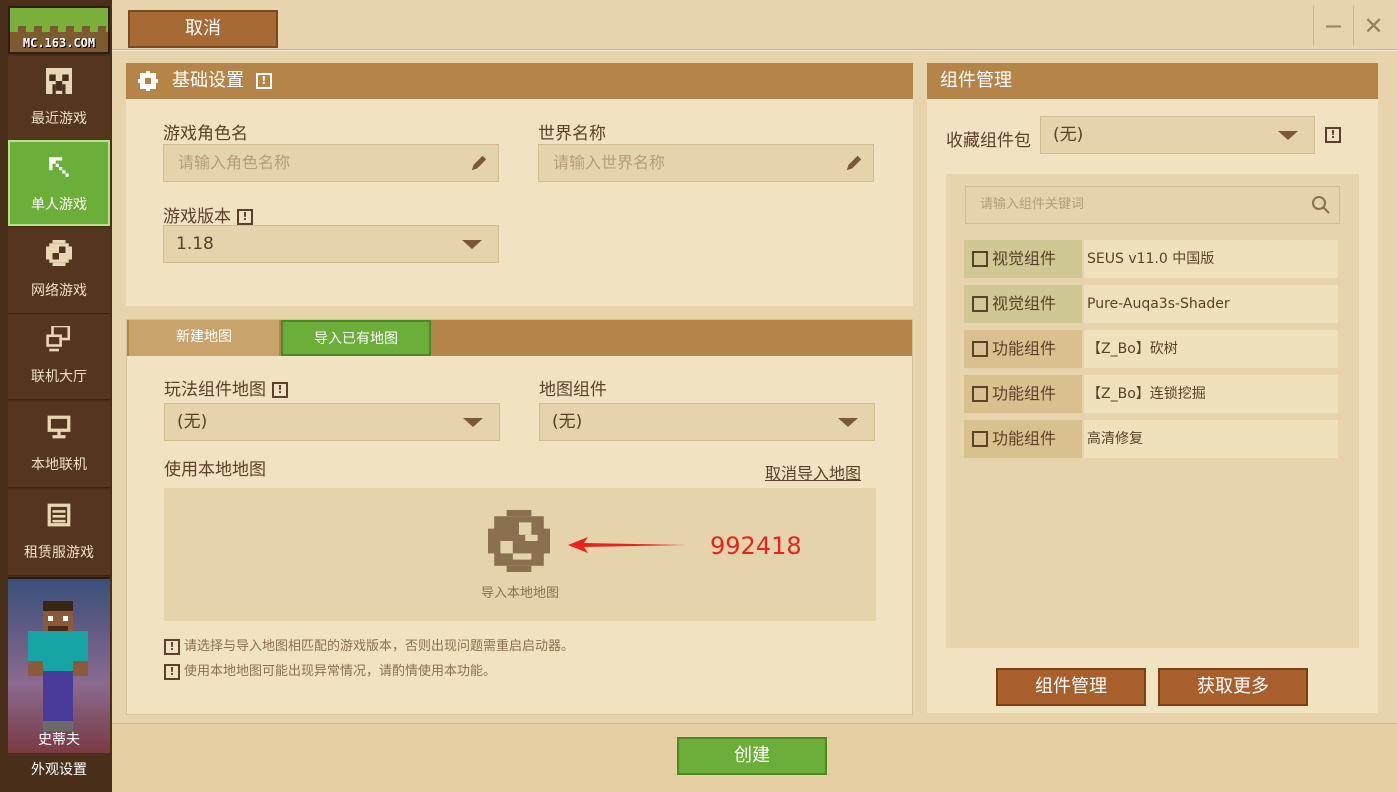 This screenshot has height=792, width=1397. I want to click on role-name-label: 游戏角色名, so click(205, 134).